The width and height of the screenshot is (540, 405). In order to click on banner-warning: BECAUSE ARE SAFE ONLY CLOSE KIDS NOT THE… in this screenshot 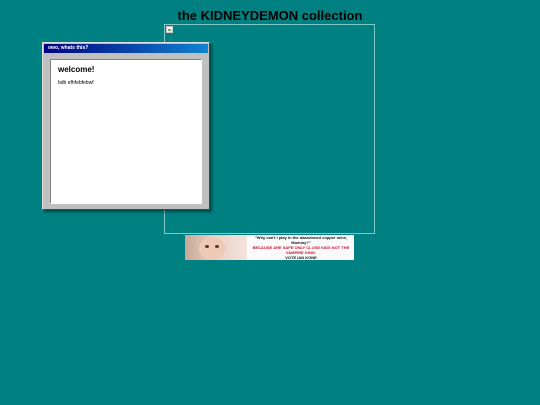, I will do `click(301, 250)`.